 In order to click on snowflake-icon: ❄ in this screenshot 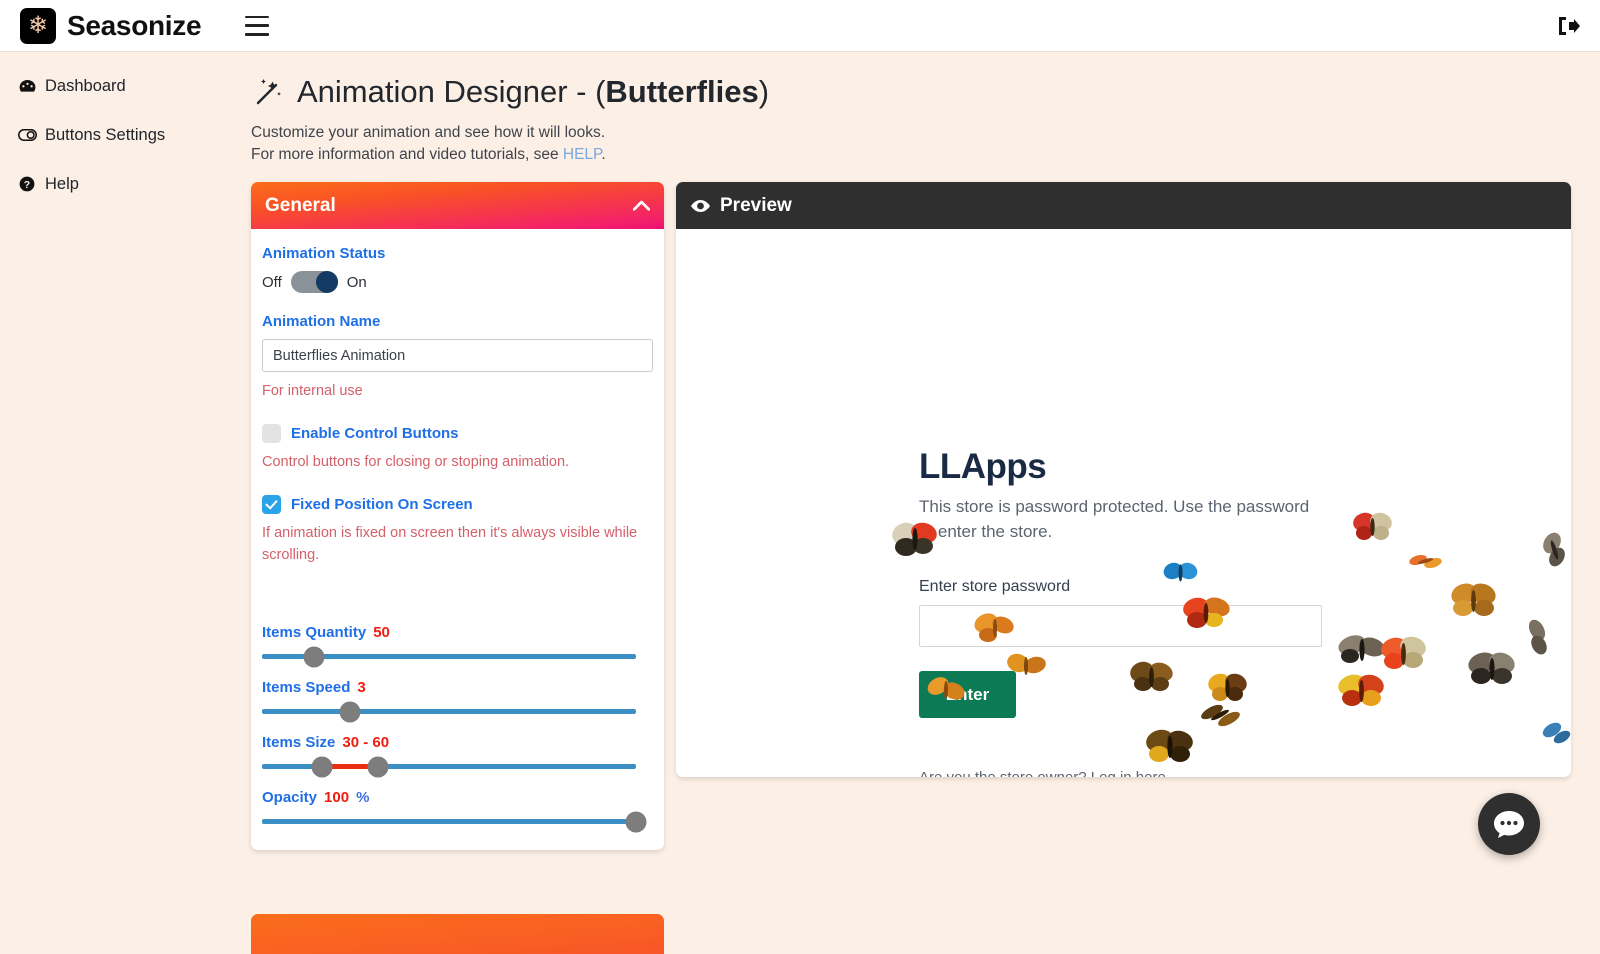, I will do `click(38, 25)`.